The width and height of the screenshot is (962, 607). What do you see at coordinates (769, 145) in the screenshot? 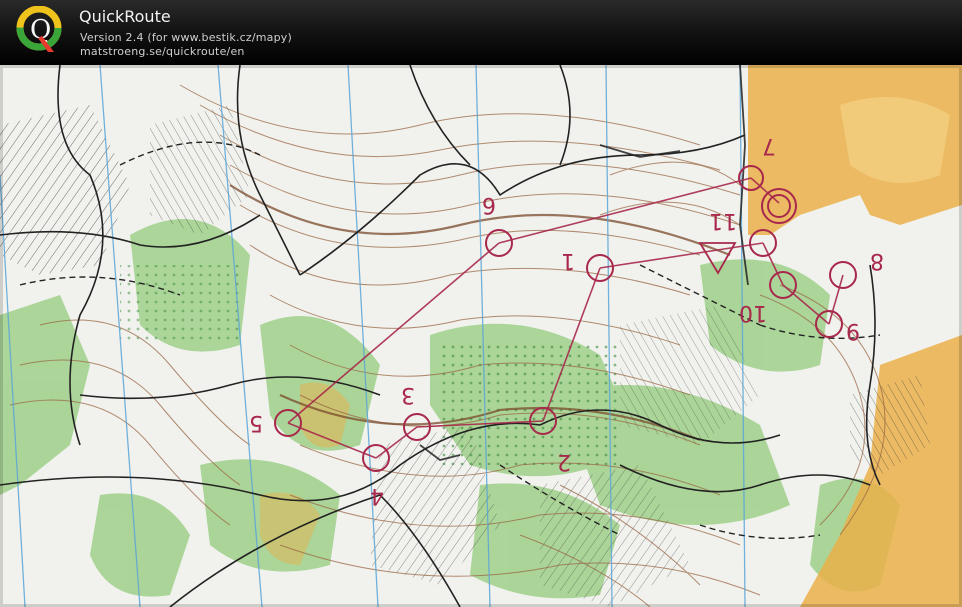
I see `control-number-7: 7` at bounding box center [769, 145].